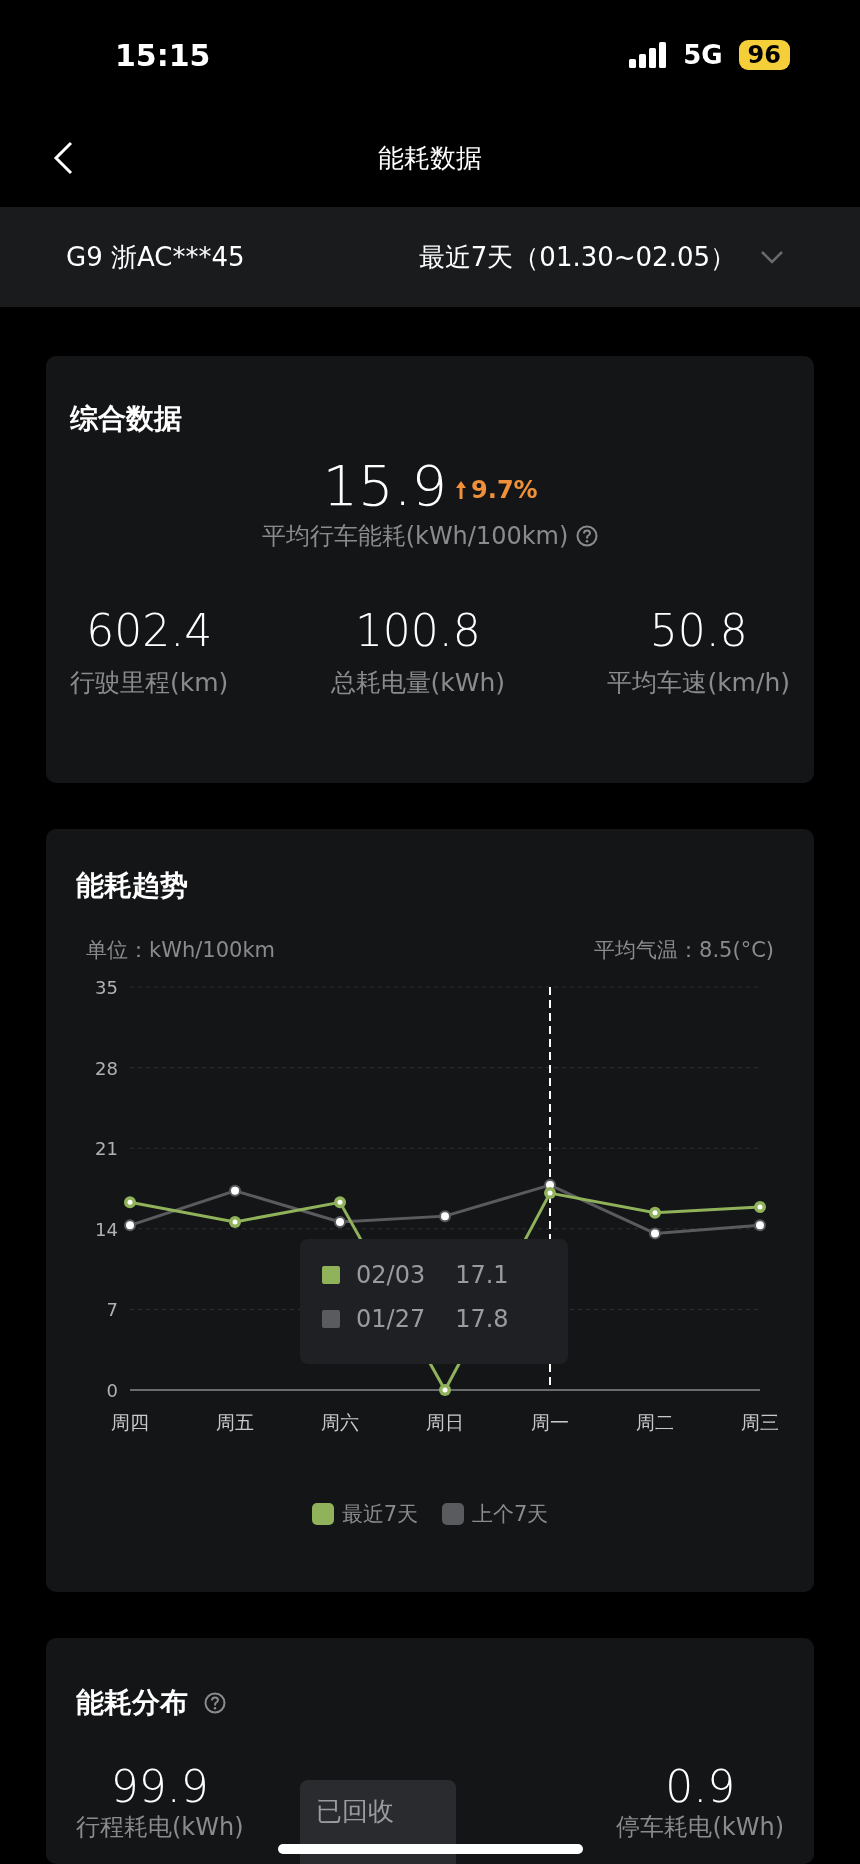  I want to click on stat-value: 602.4, so click(149, 631).